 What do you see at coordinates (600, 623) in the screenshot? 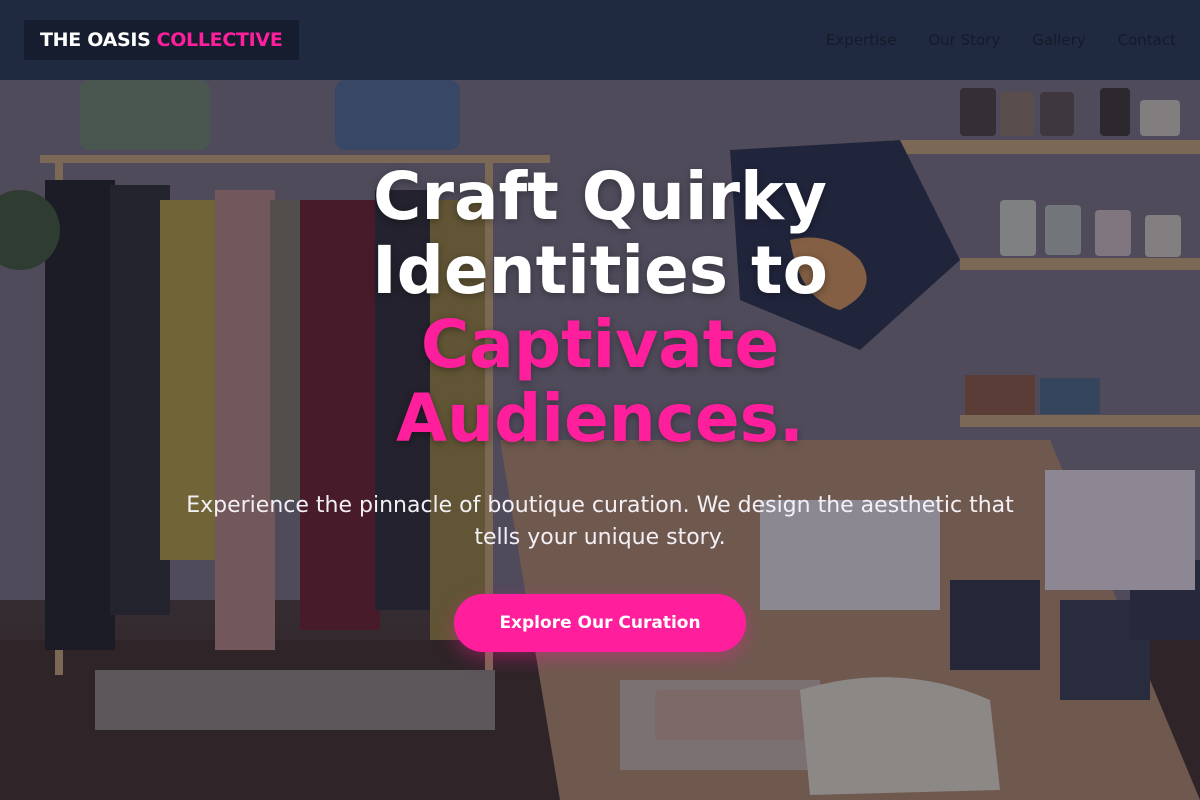
I see `explore-curation-button: Explore Our Curation` at bounding box center [600, 623].